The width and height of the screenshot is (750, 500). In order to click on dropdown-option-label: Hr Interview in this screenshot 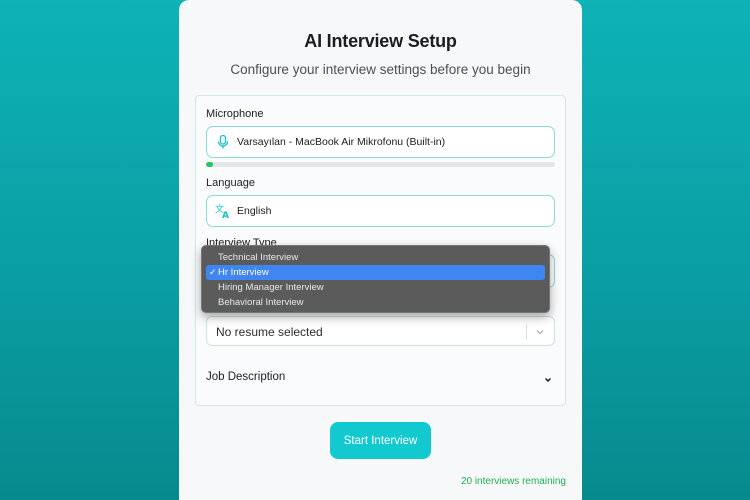, I will do `click(243, 272)`.